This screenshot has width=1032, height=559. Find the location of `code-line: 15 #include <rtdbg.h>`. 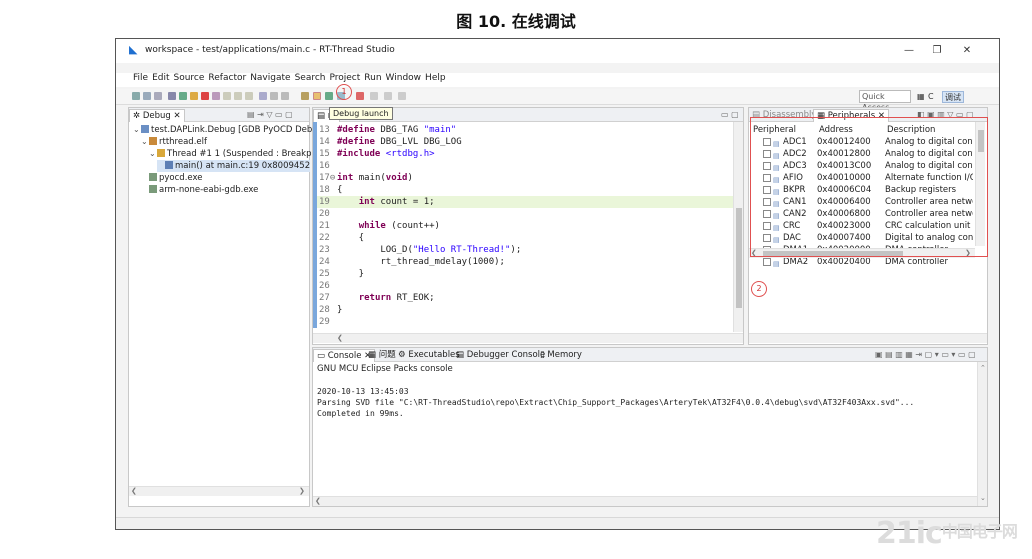

code-line: 15 #include <rtdbg.h> is located at coordinates (529, 154).